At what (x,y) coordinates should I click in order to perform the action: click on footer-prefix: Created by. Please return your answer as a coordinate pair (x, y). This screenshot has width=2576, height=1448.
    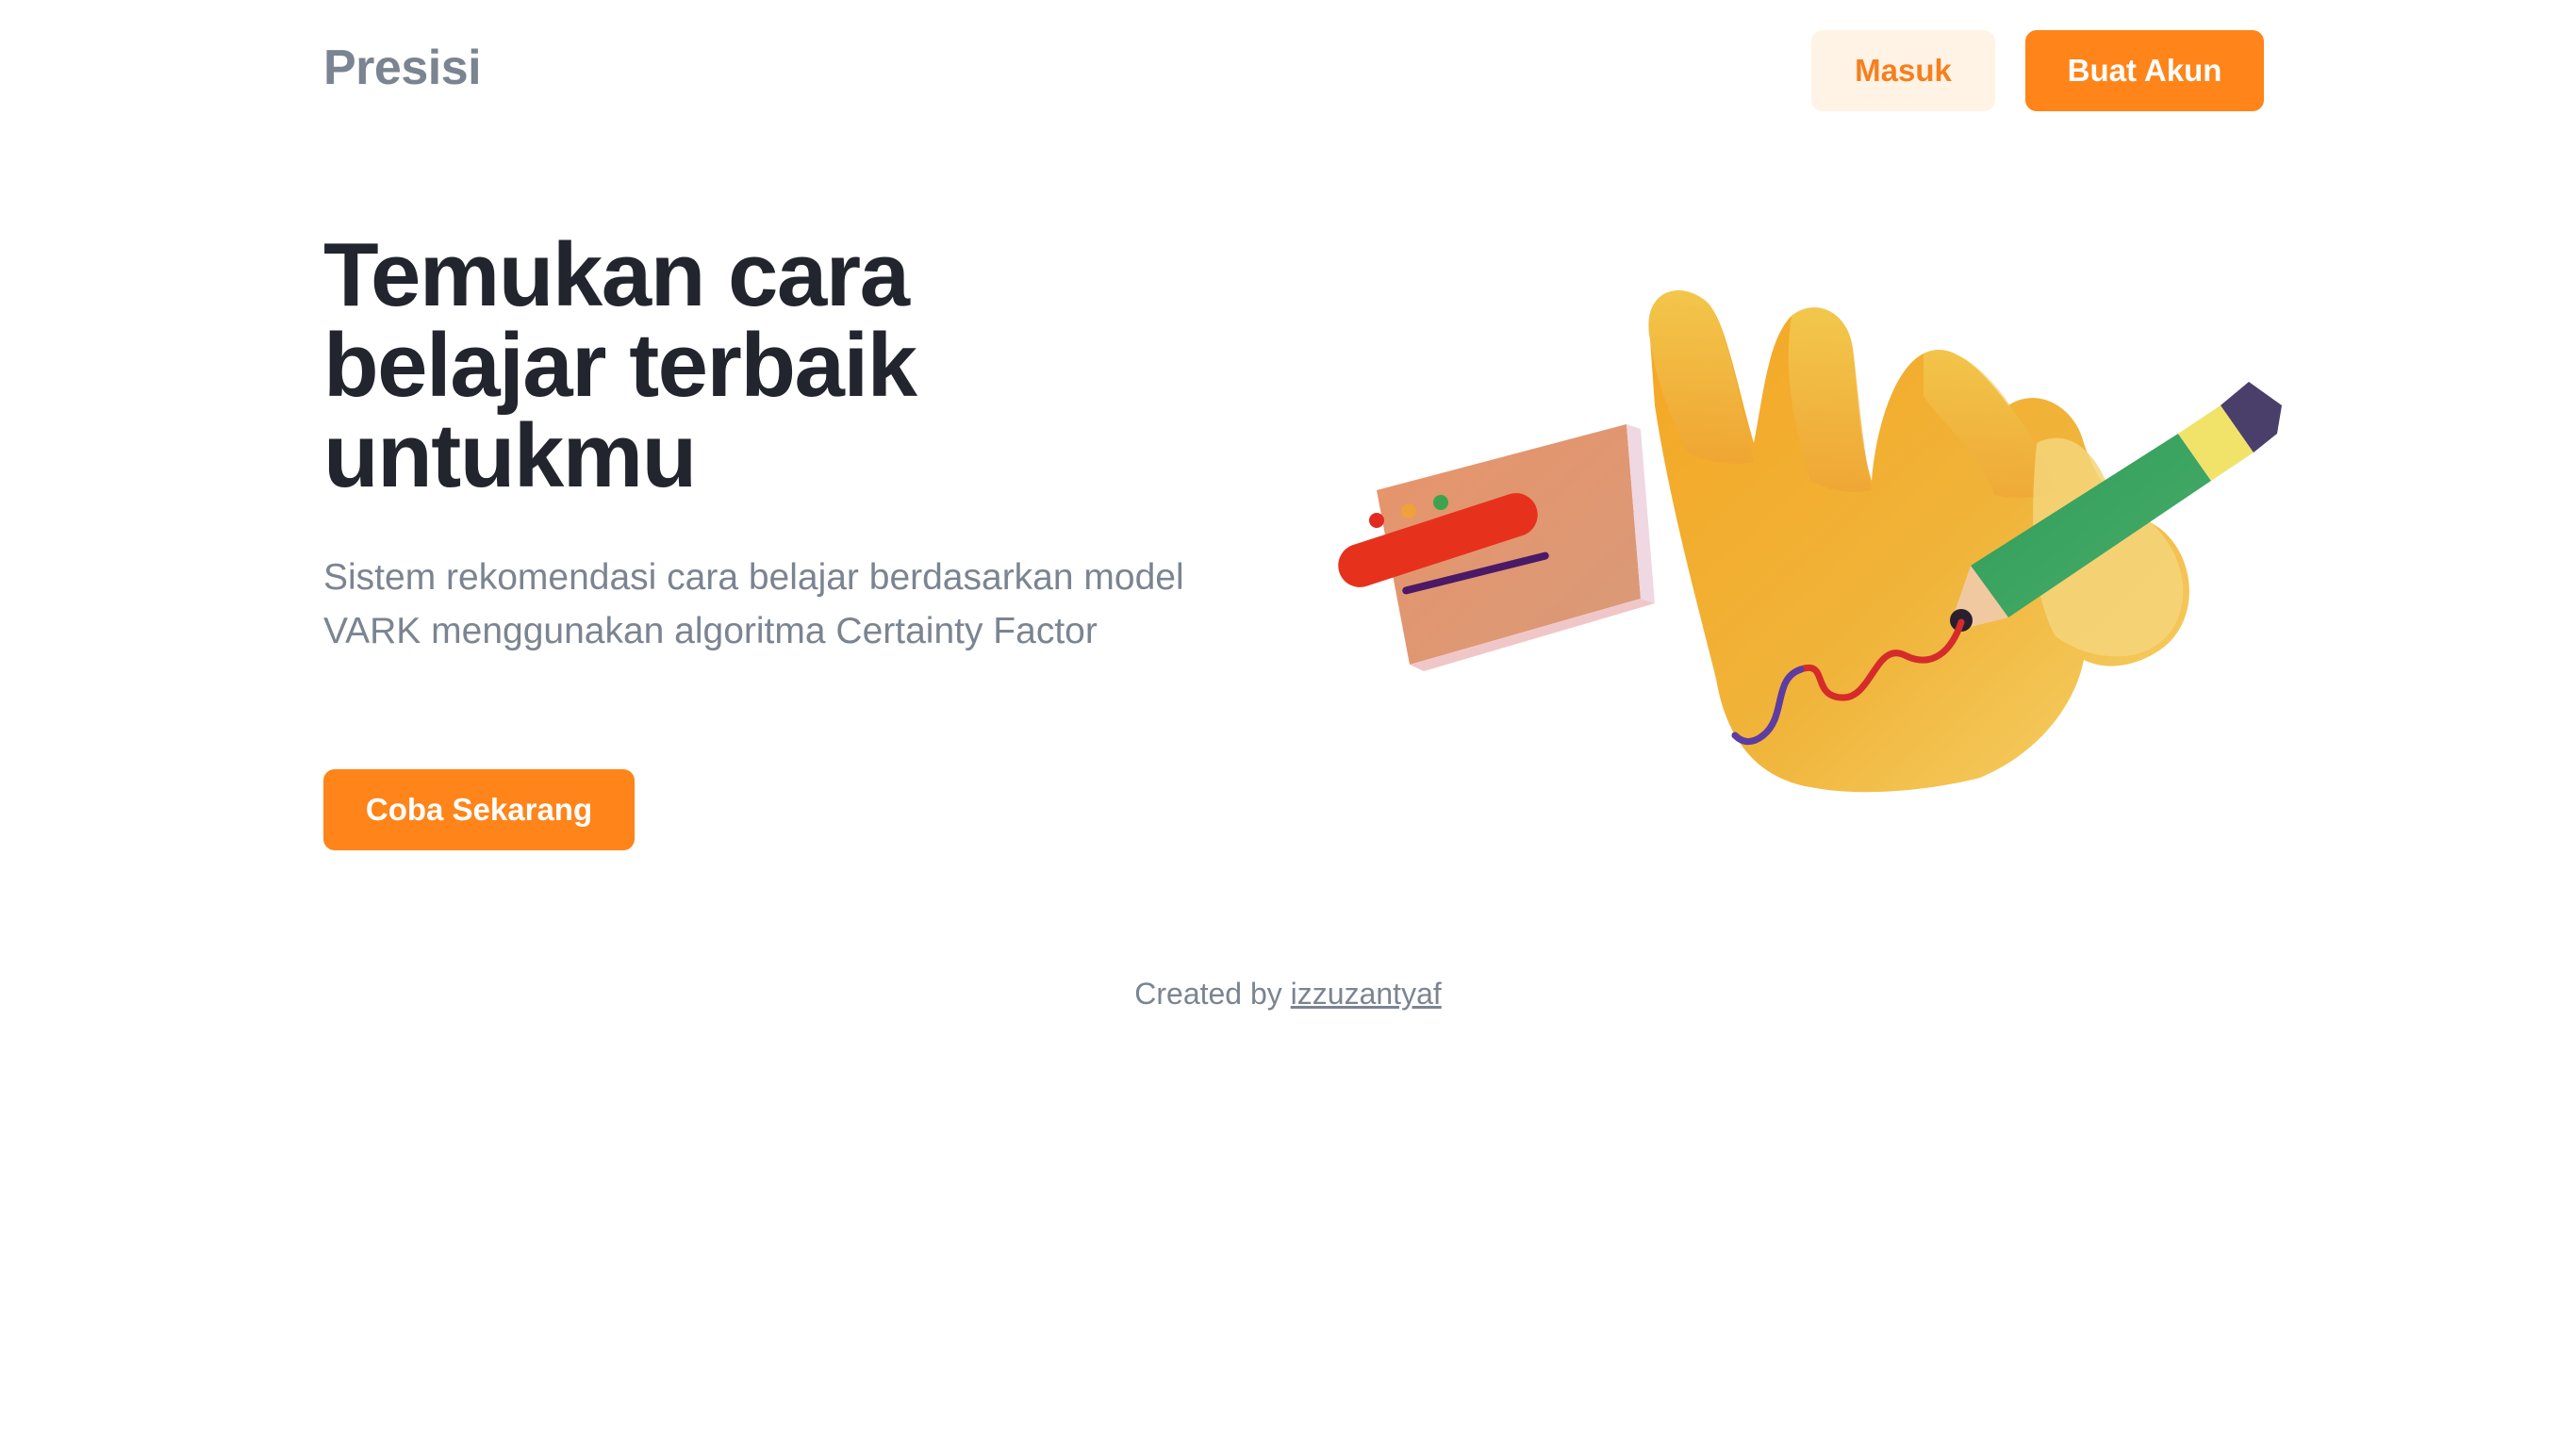
    Looking at the image, I should click on (1208, 994).